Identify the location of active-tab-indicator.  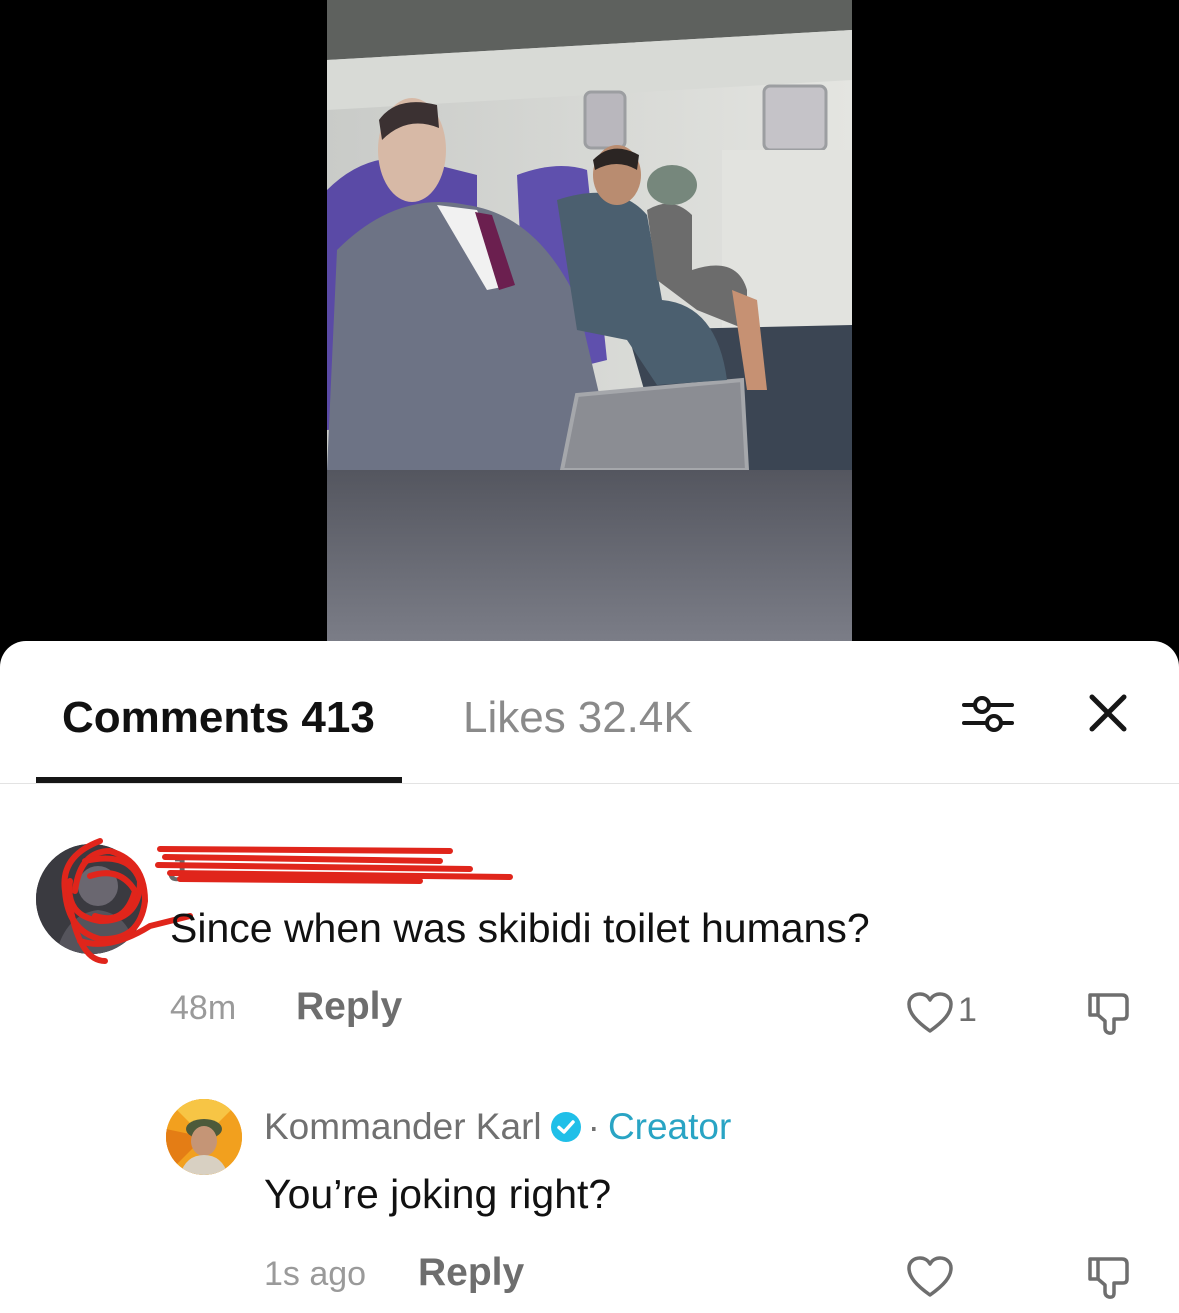
(219, 780).